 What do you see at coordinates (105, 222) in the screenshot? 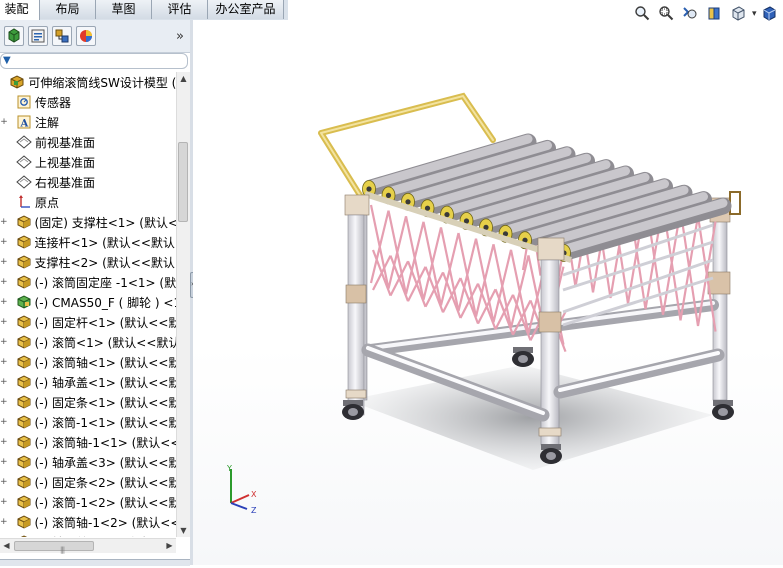
I see `tree-item-label: (固定) 支撑柱<1> (默认<<` at bounding box center [105, 222].